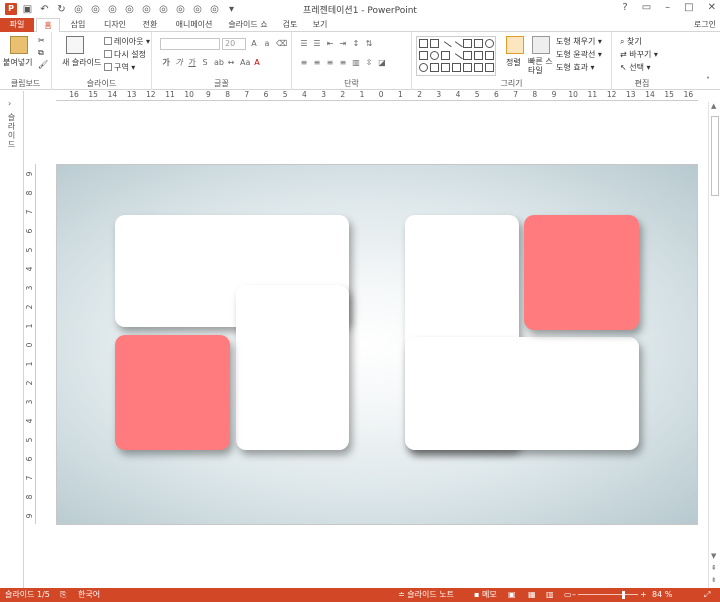 The image size is (720, 602). I want to click on maximize-icon: □, so click(688, 7).